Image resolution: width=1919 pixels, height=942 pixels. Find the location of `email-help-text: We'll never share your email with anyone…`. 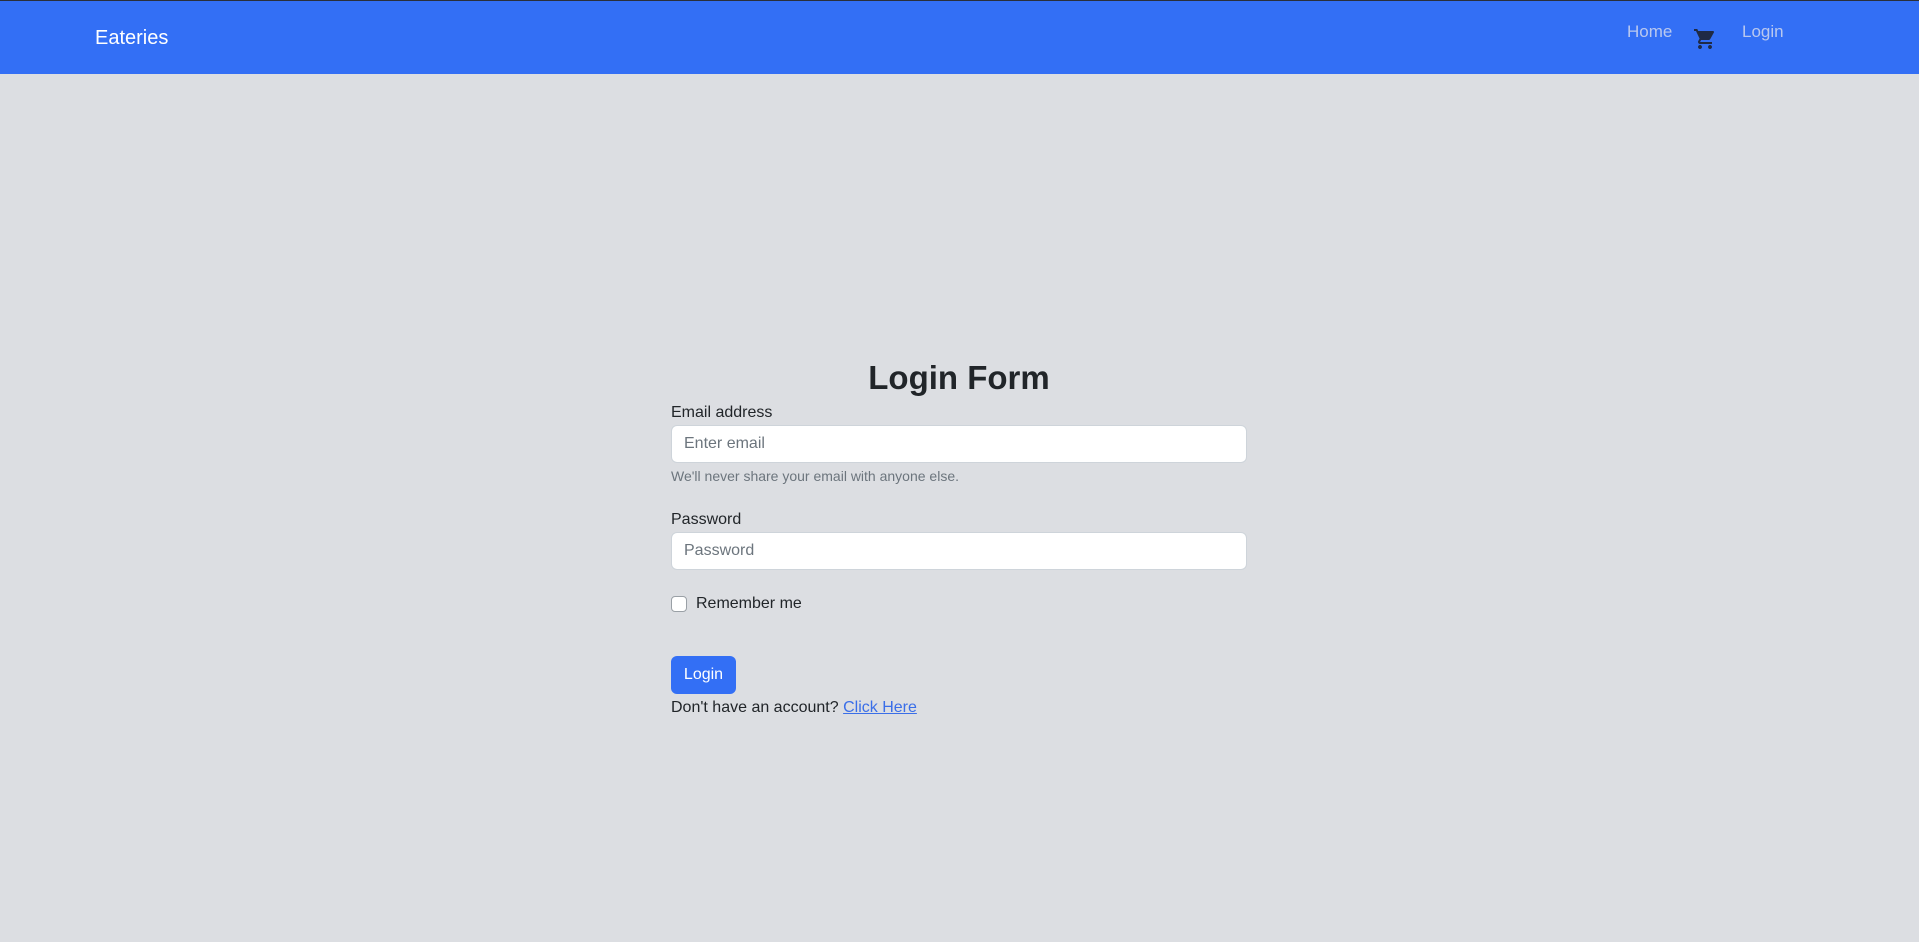

email-help-text: We'll never share your email with anyone… is located at coordinates (815, 476).